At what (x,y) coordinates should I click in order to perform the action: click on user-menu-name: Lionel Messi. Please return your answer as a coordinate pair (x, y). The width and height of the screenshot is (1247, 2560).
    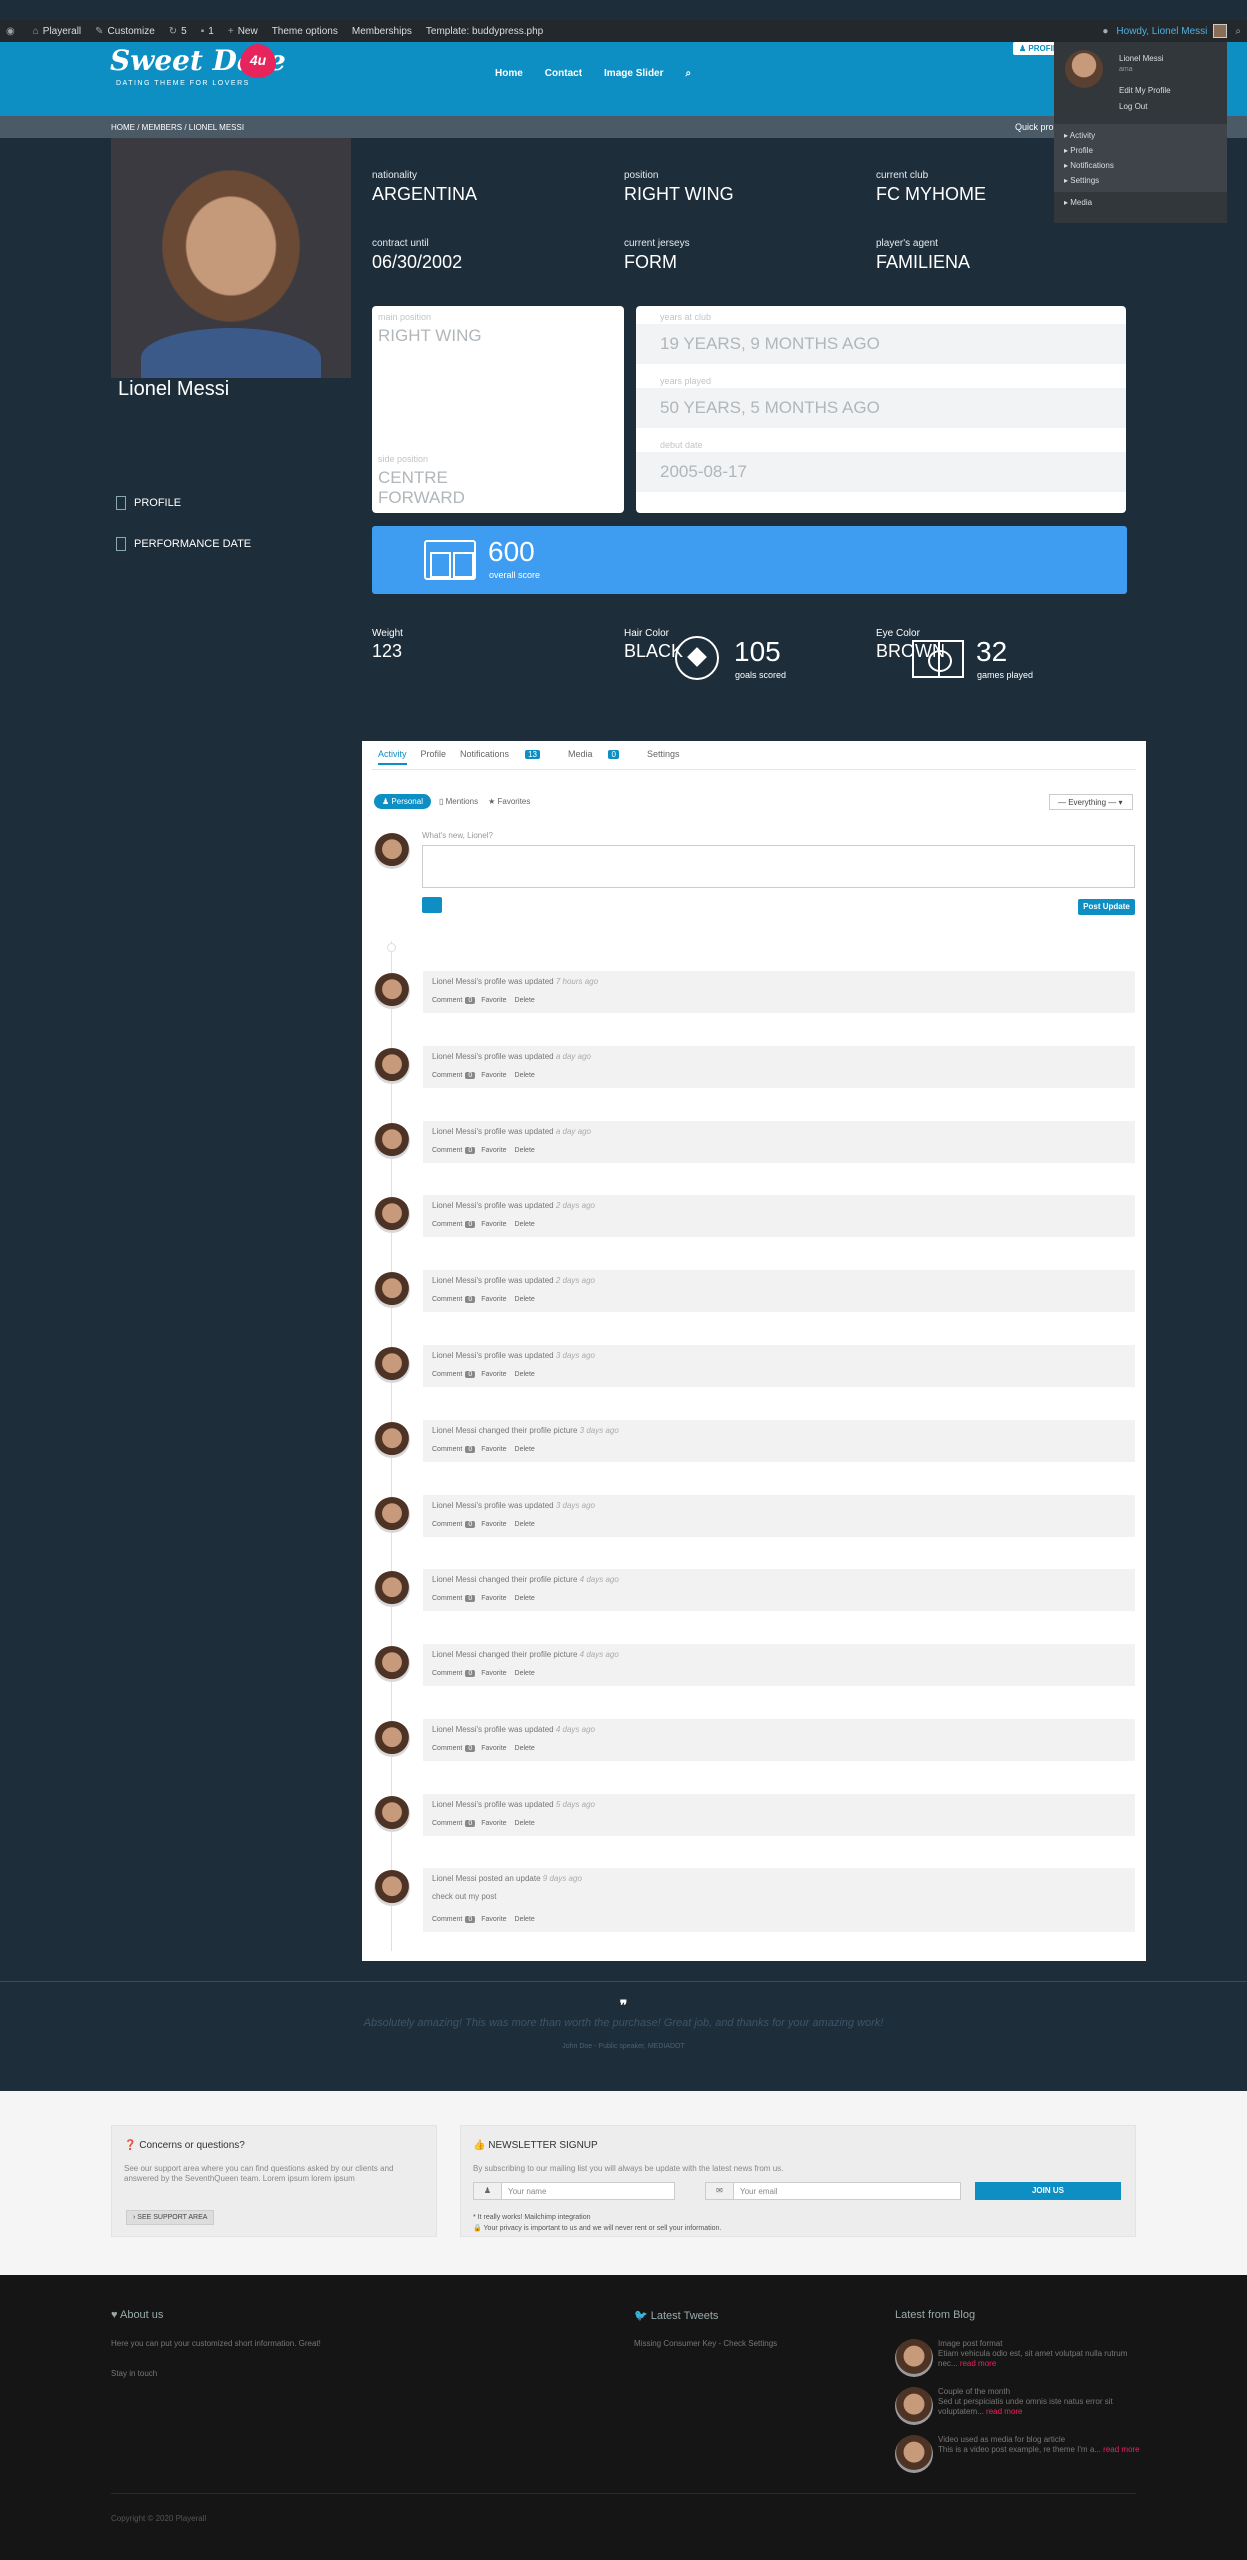
    Looking at the image, I should click on (1141, 58).